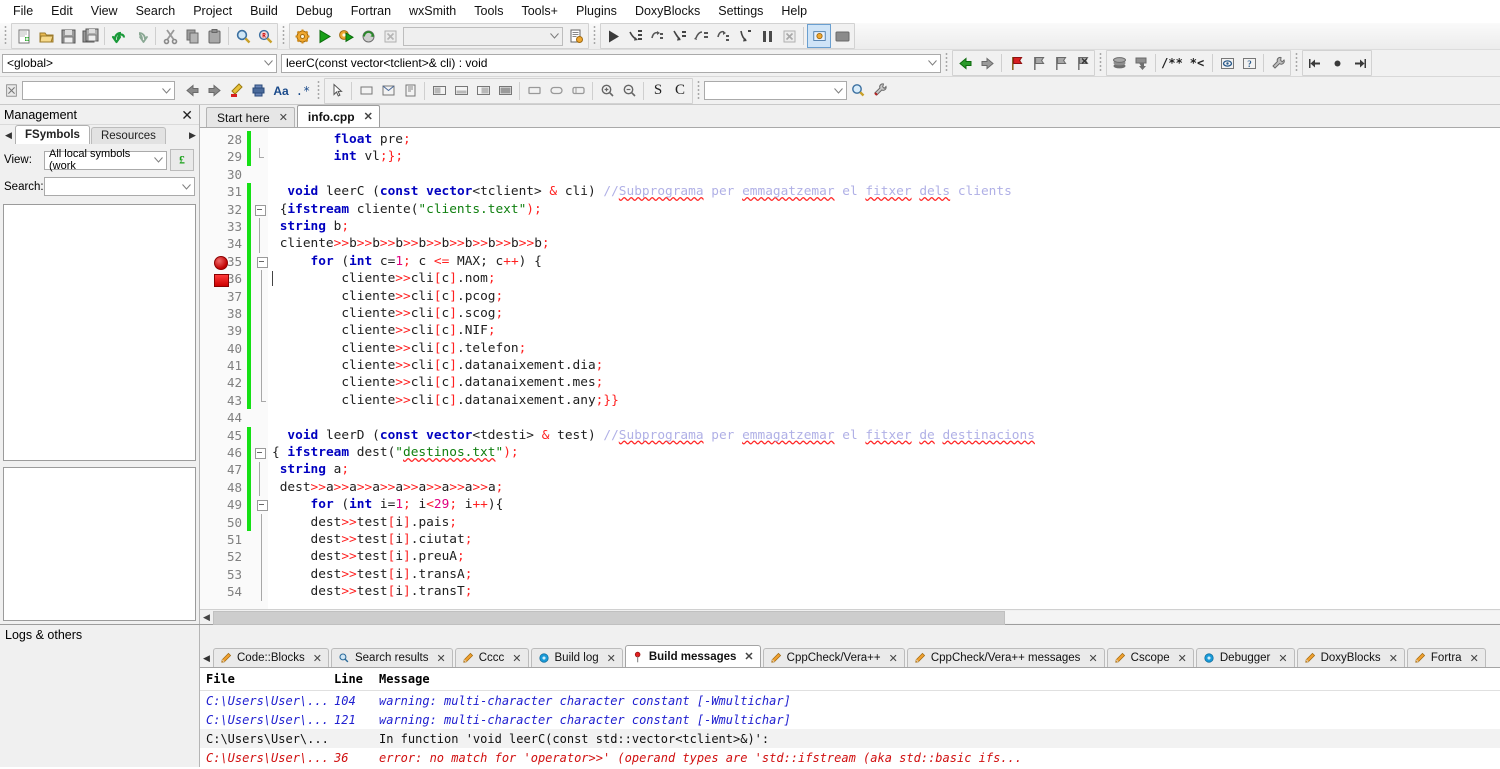 This screenshot has height=769, width=1500. I want to click on new-file-icon, so click(24, 36).